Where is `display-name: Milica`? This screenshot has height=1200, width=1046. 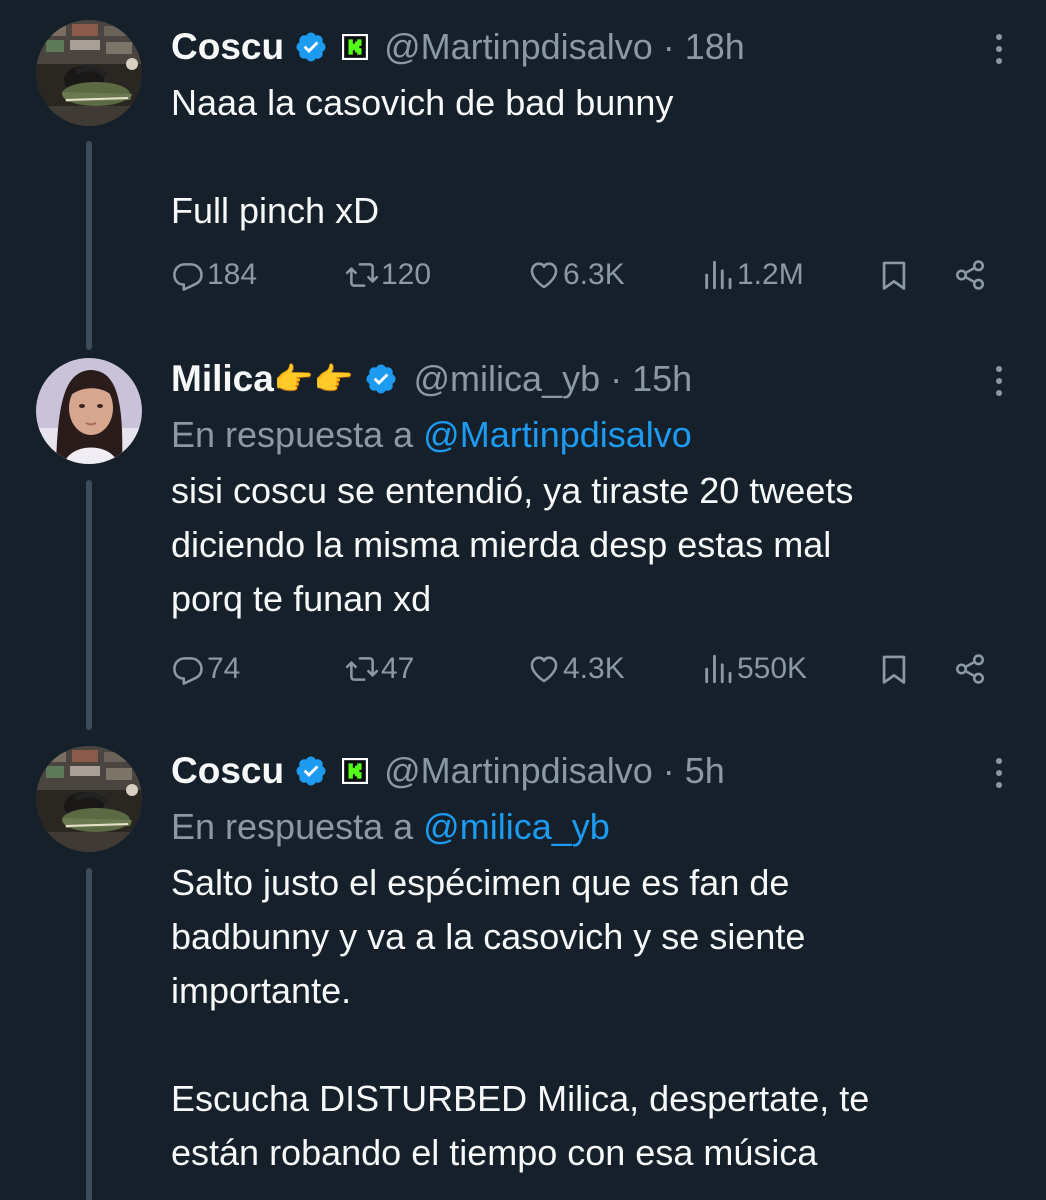
display-name: Milica is located at coordinates (222, 379).